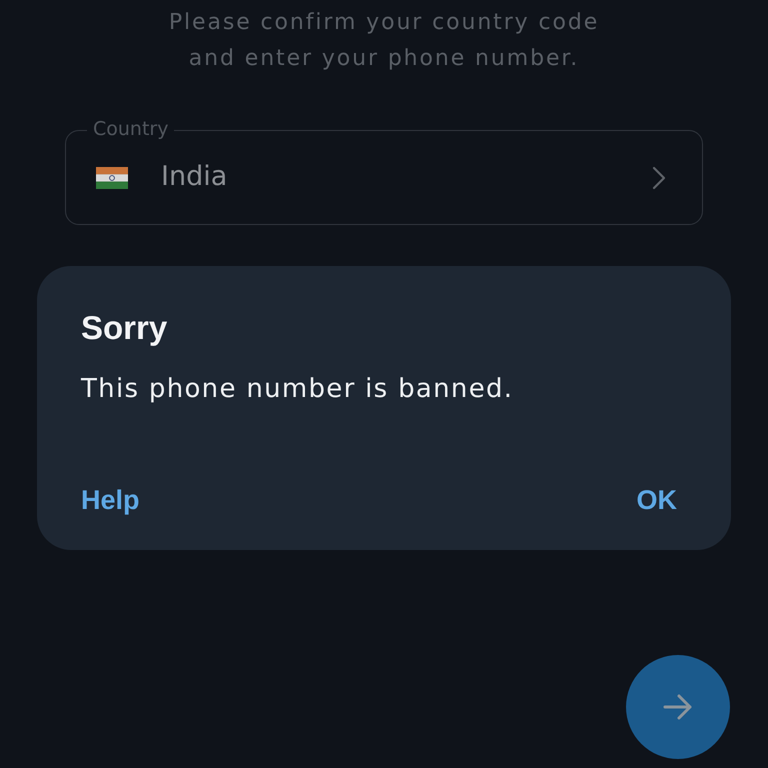  I want to click on flag-icon, so click(112, 177).